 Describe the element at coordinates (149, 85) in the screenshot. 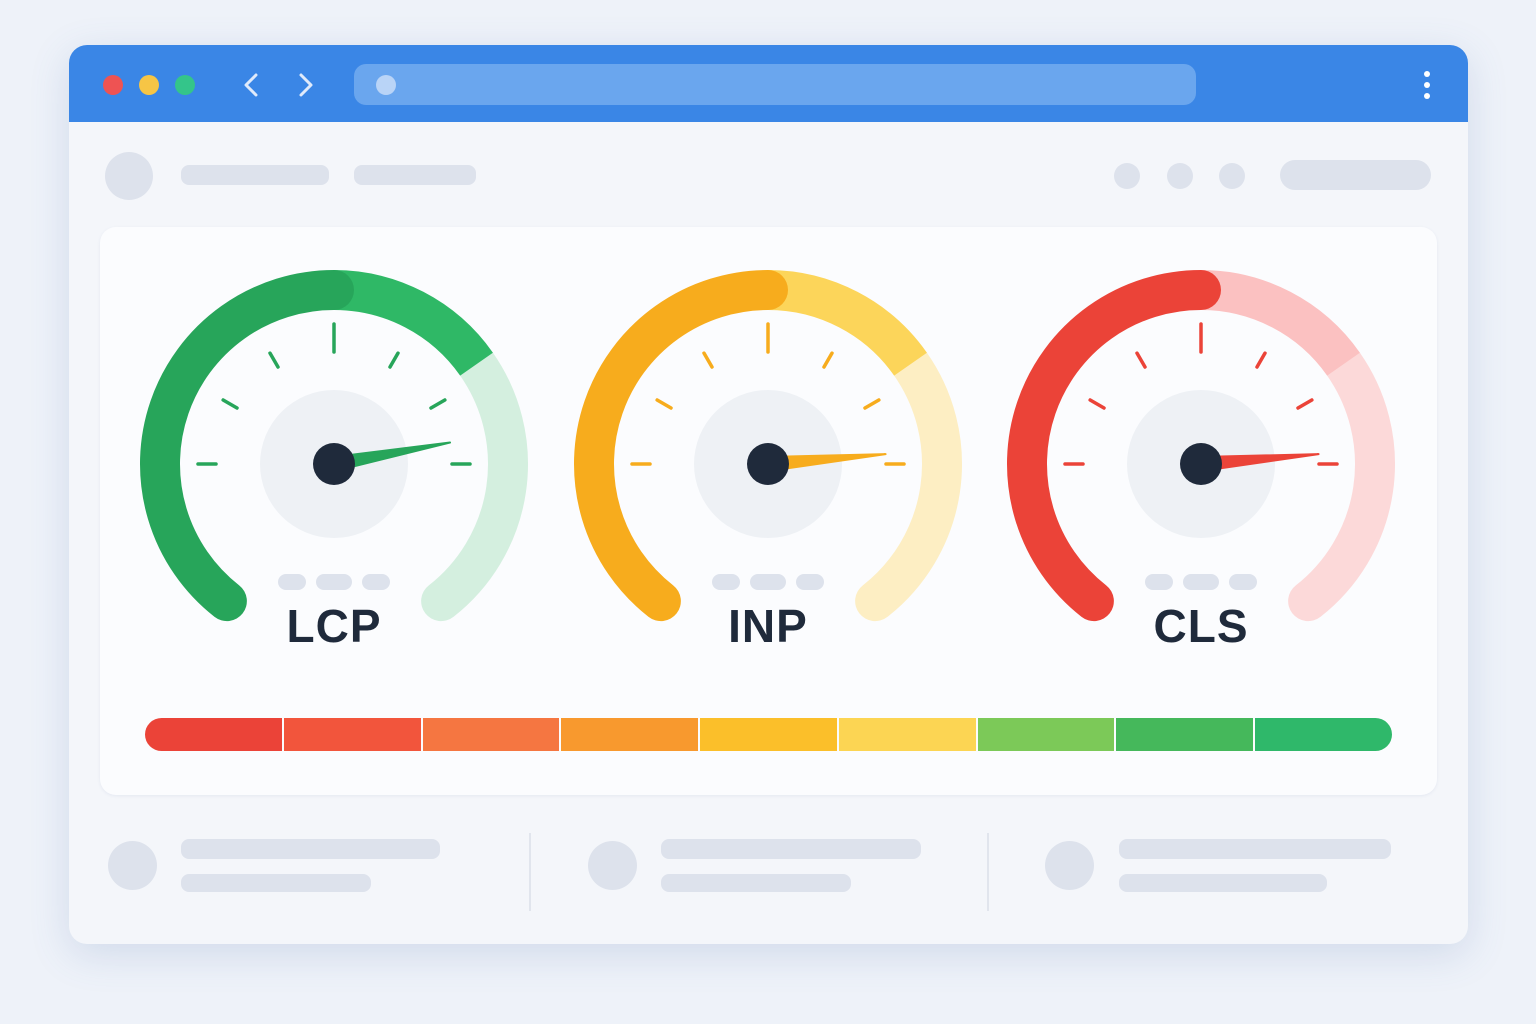

I see `minimize-window-button` at that location.